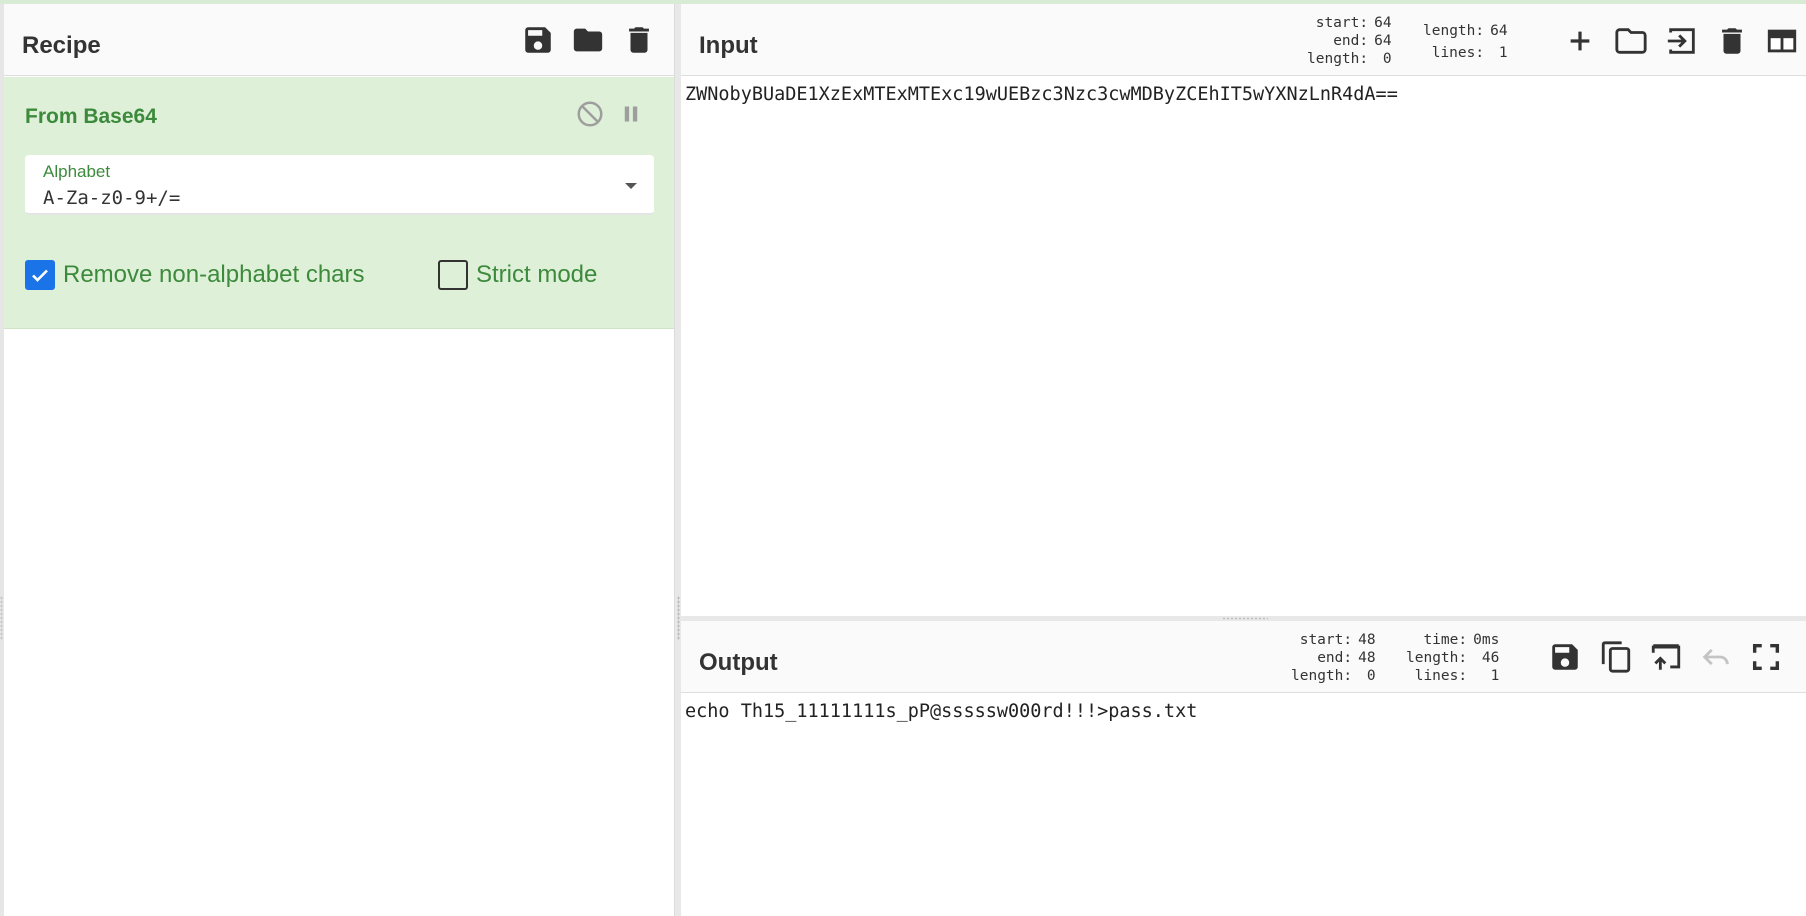 The width and height of the screenshot is (1806, 916). I want to click on output-title: Output, so click(738, 662).